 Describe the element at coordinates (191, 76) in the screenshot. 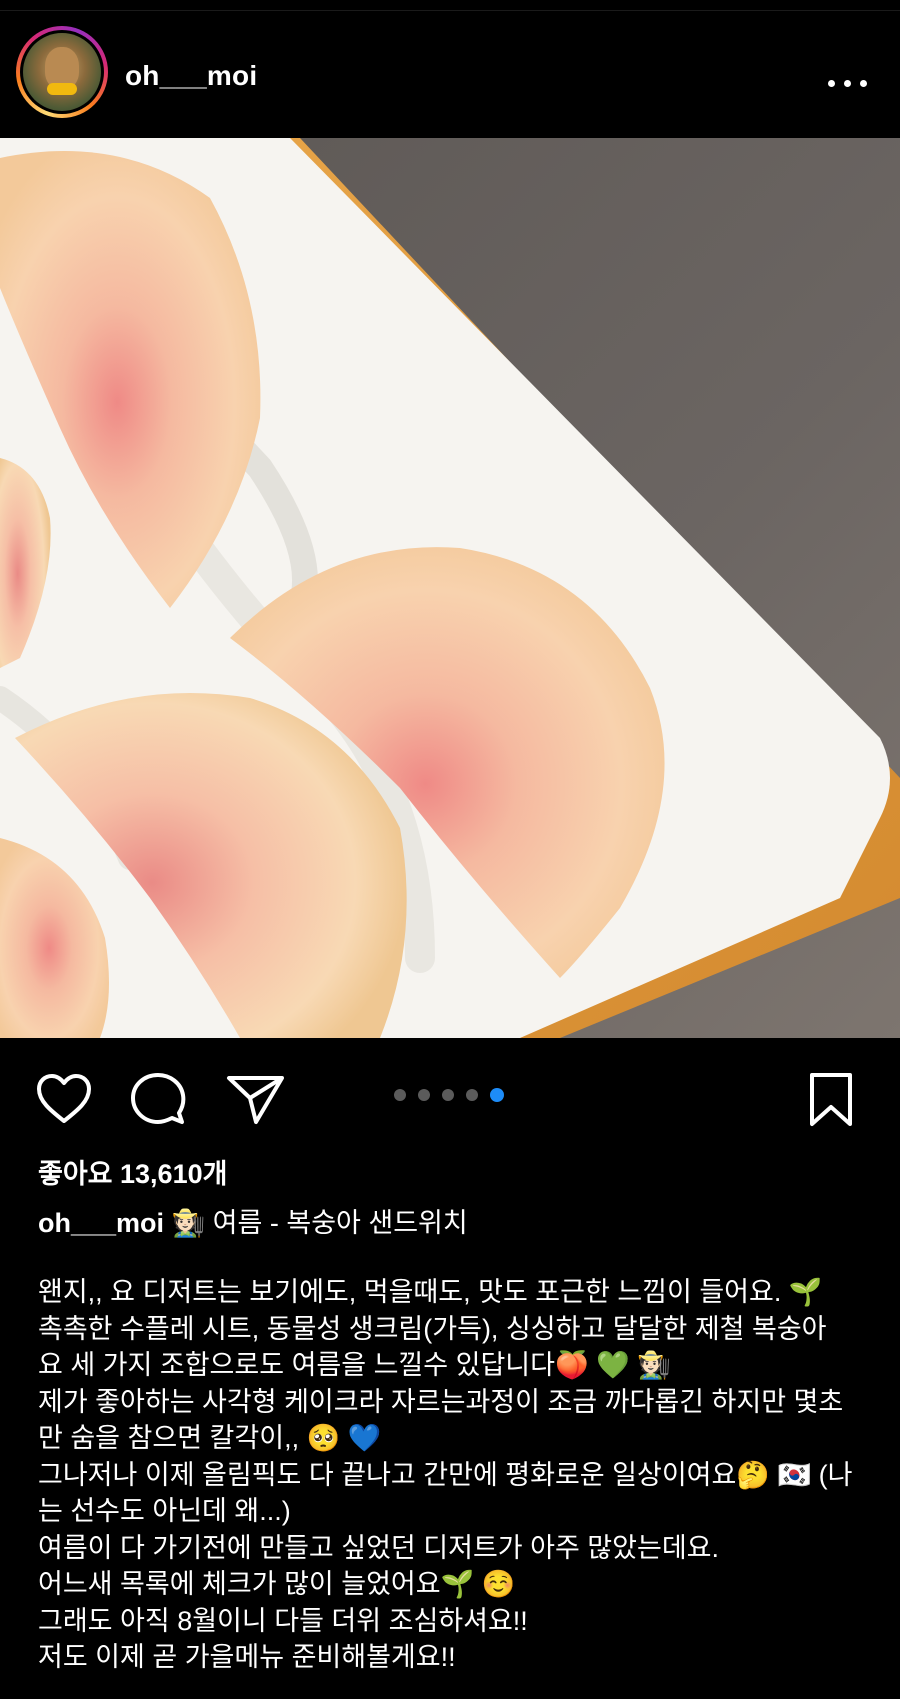

I see `post-username: oh___moi` at that location.